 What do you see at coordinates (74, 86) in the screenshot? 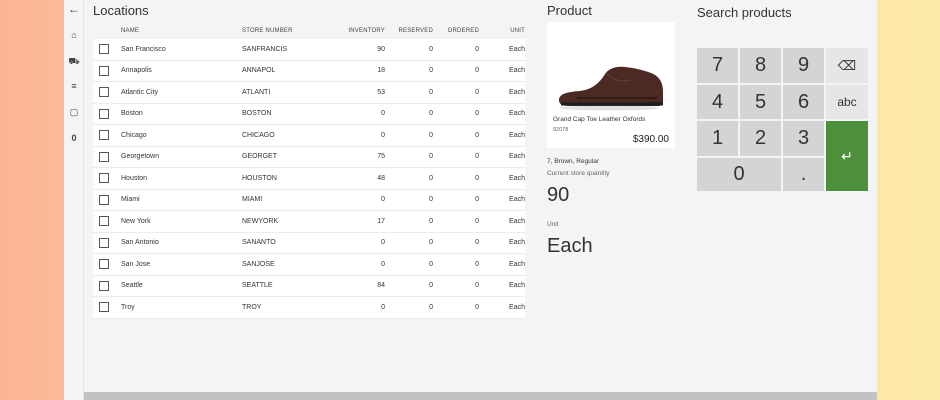
I see `list-icon: ≡` at bounding box center [74, 86].